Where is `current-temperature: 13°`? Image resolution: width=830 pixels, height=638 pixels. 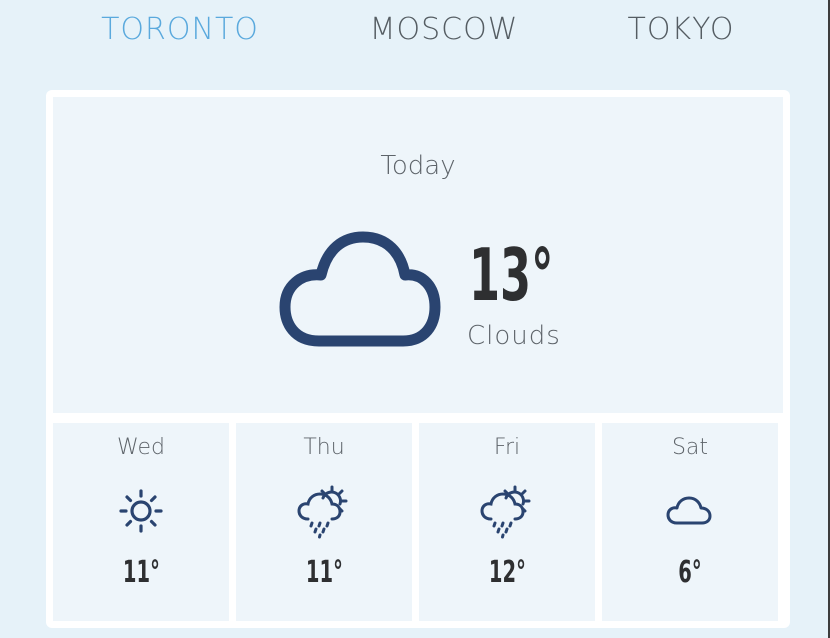
current-temperature: 13° is located at coordinates (511, 275).